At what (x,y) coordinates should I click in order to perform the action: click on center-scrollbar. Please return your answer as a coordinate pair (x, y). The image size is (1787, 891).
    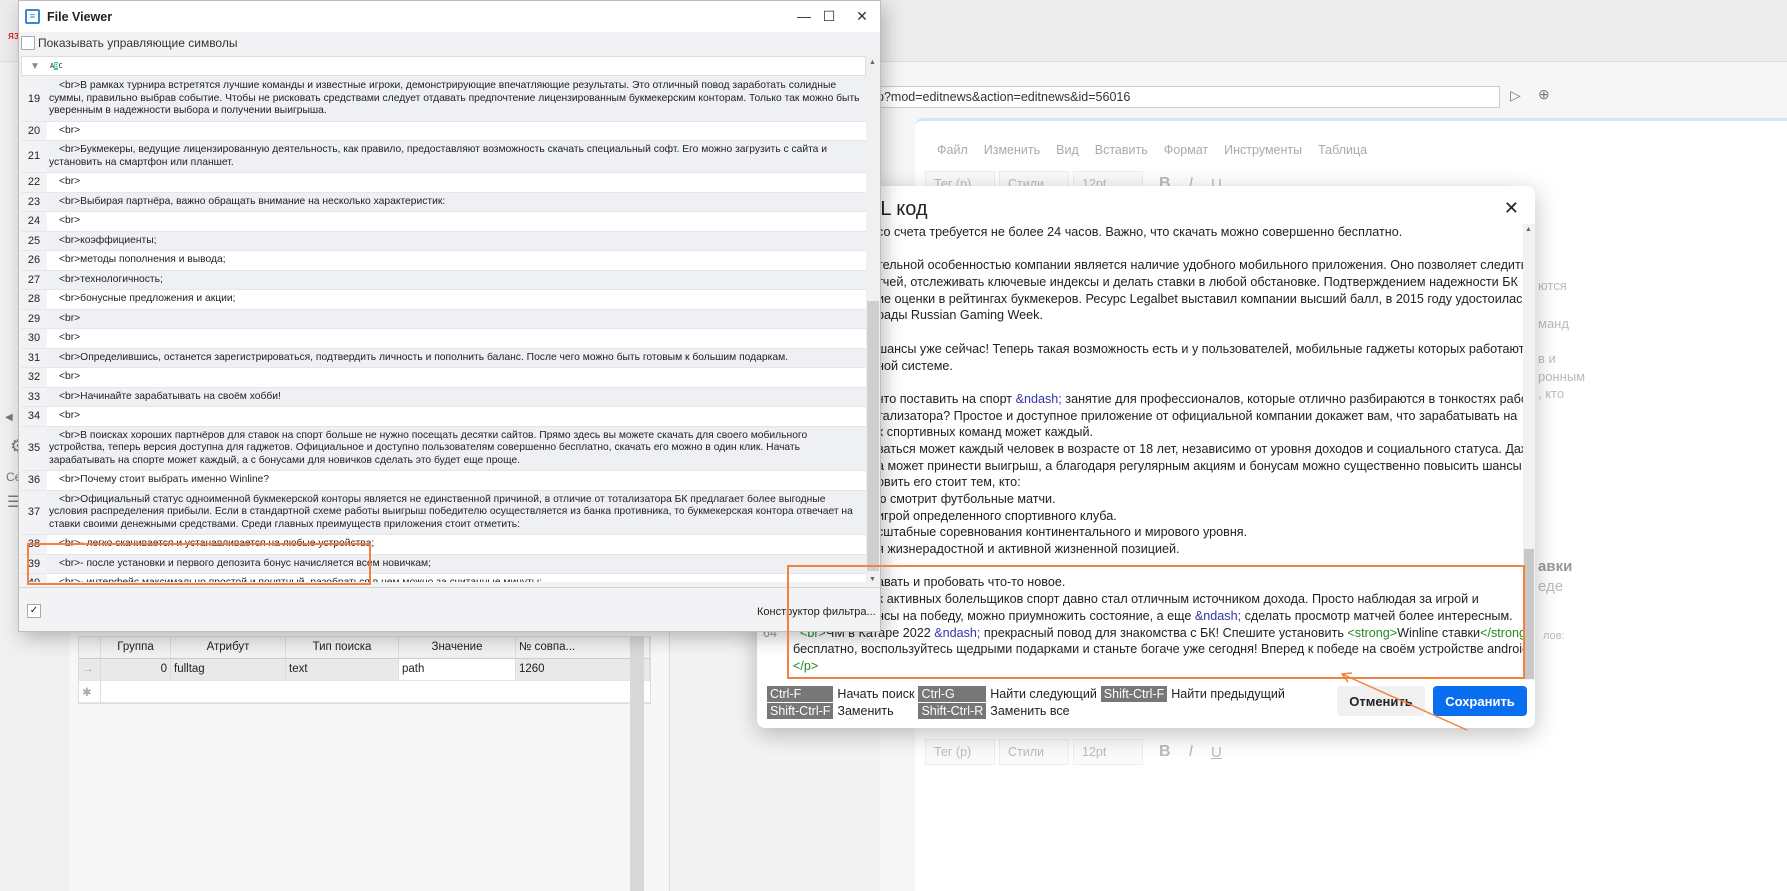
    Looking at the image, I should click on (637, 763).